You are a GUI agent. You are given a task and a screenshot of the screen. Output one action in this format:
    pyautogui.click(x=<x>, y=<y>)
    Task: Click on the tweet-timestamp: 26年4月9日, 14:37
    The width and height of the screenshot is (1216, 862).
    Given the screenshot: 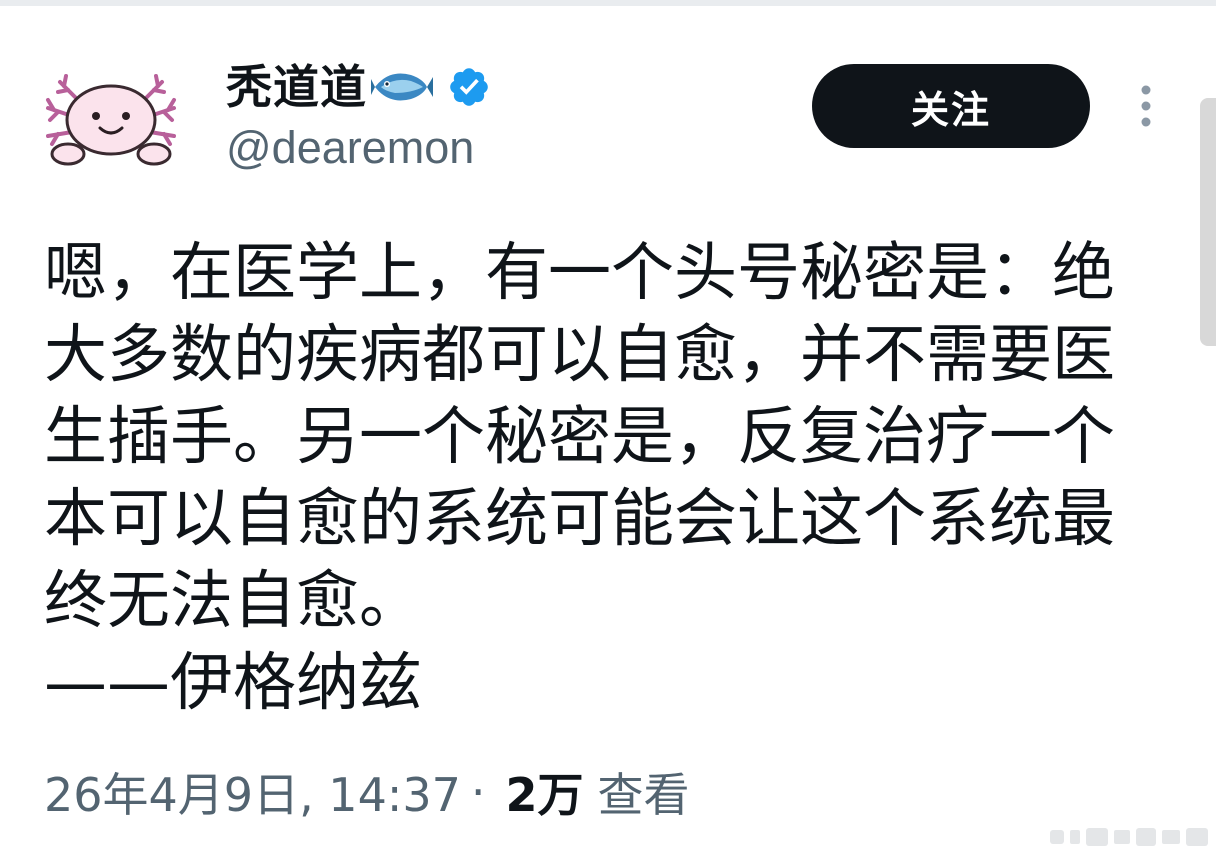 What is the action you would take?
    pyautogui.click(x=252, y=792)
    